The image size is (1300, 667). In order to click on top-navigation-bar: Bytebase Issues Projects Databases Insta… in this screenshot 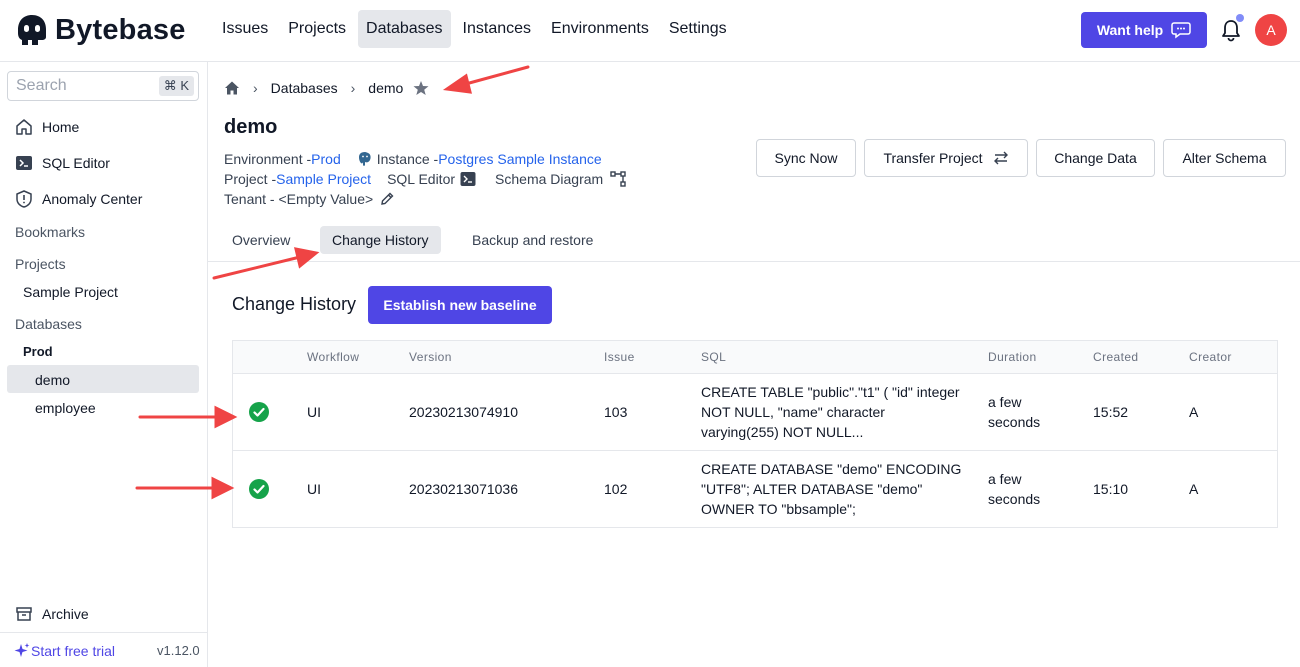, I will do `click(650, 31)`.